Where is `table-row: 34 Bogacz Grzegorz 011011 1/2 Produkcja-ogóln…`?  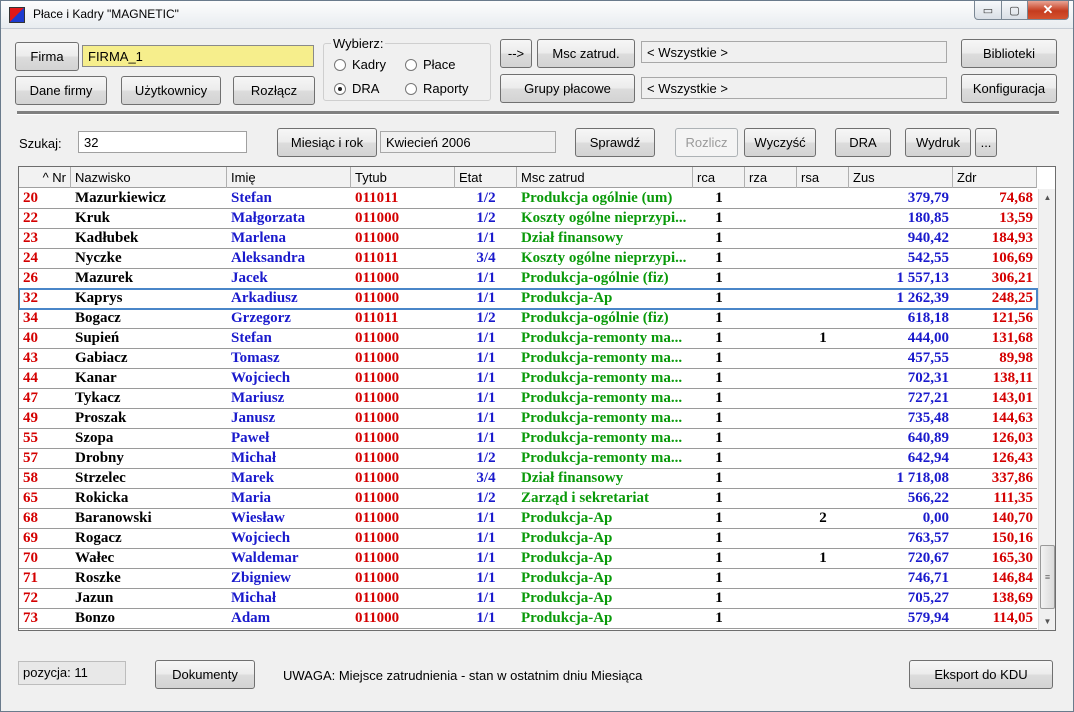
table-row: 34 Bogacz Grzegorz 011011 1/2 Produkcja-ogóln… is located at coordinates (528, 319).